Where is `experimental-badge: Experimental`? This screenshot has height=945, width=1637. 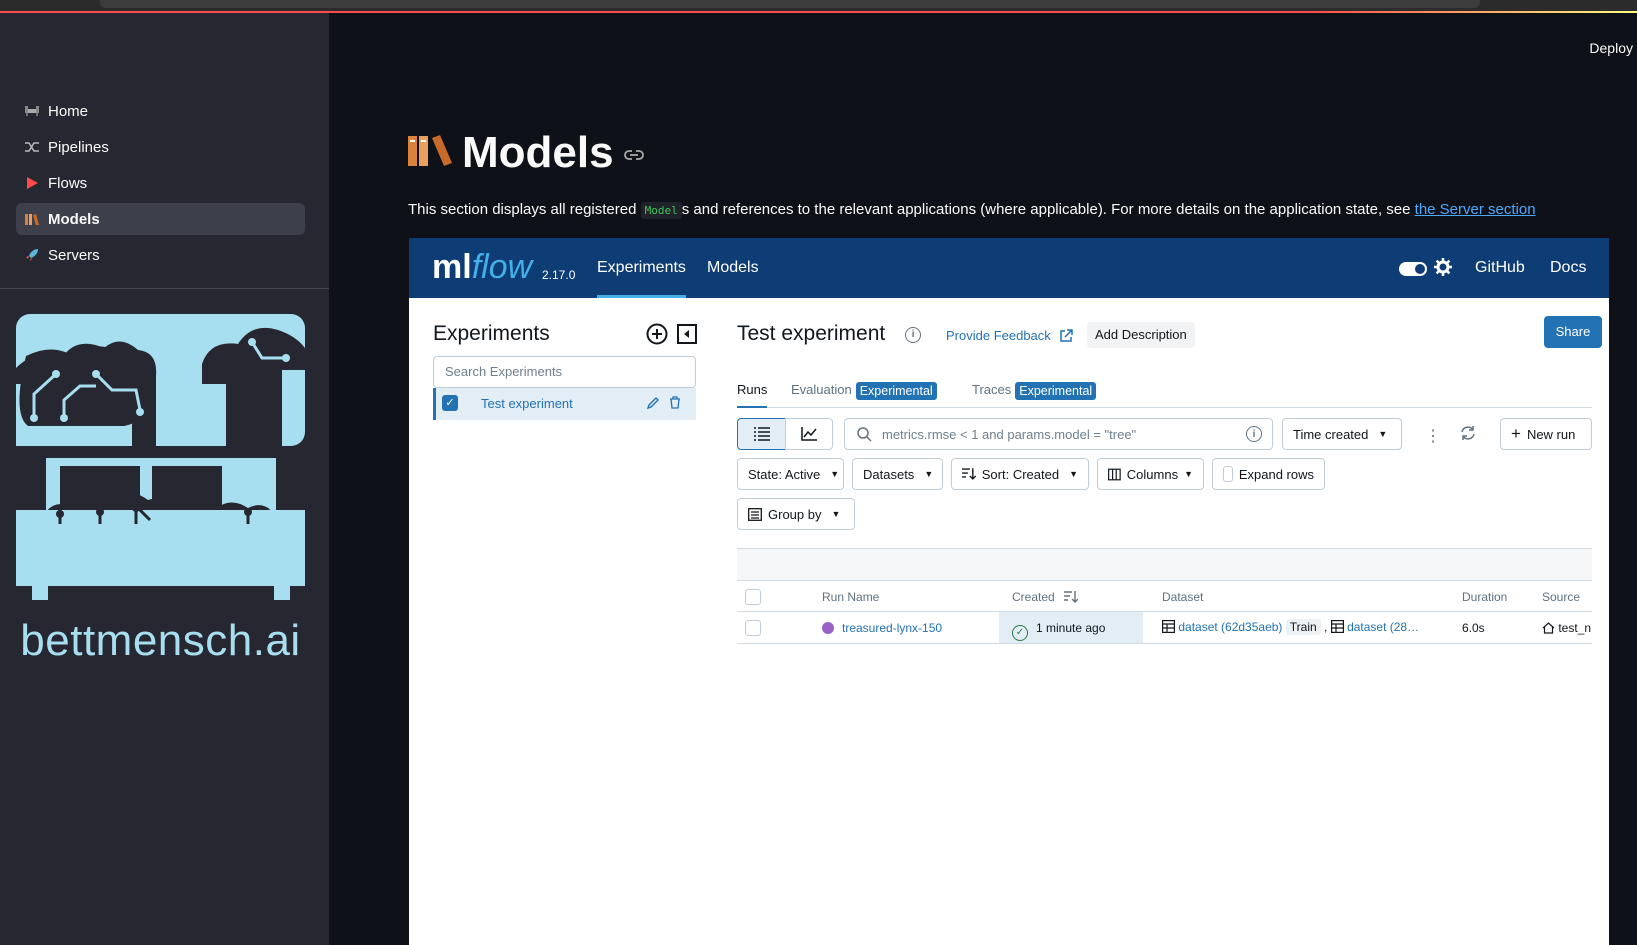
experimental-badge: Experimental is located at coordinates (1056, 391).